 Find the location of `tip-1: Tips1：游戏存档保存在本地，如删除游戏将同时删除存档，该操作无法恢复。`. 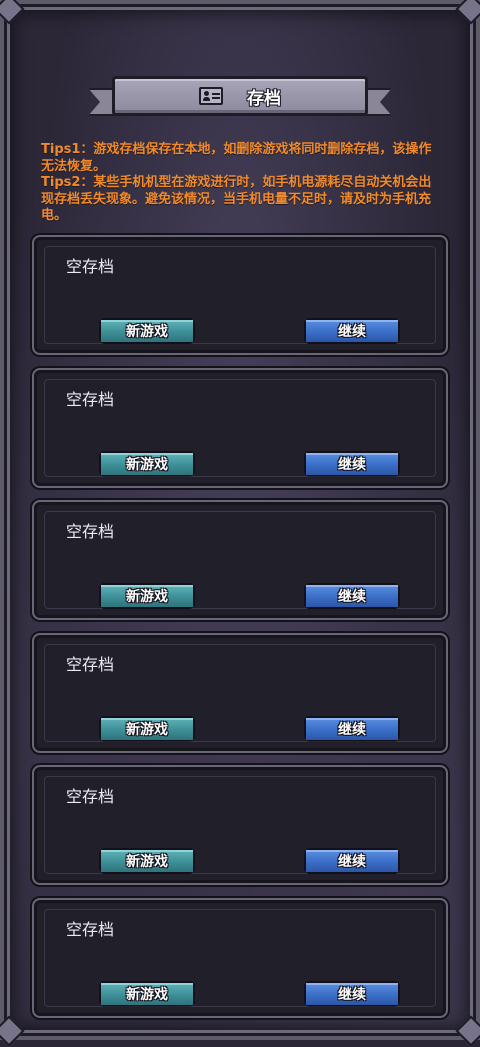

tip-1: Tips1：游戏存档保存在本地，如删除游戏将同时删除存档，该操作无法恢复。 is located at coordinates (236, 158).